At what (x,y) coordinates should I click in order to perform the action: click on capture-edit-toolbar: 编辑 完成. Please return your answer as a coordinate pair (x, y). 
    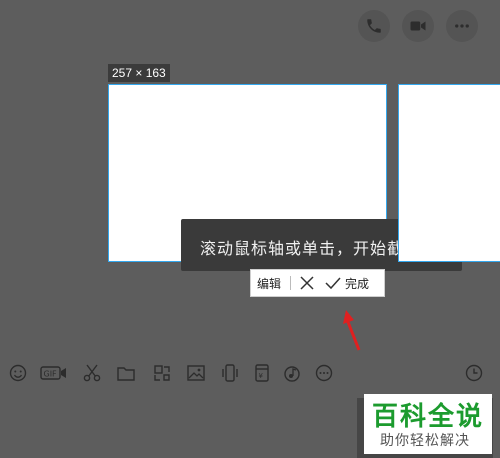
    Looking at the image, I should click on (317, 283).